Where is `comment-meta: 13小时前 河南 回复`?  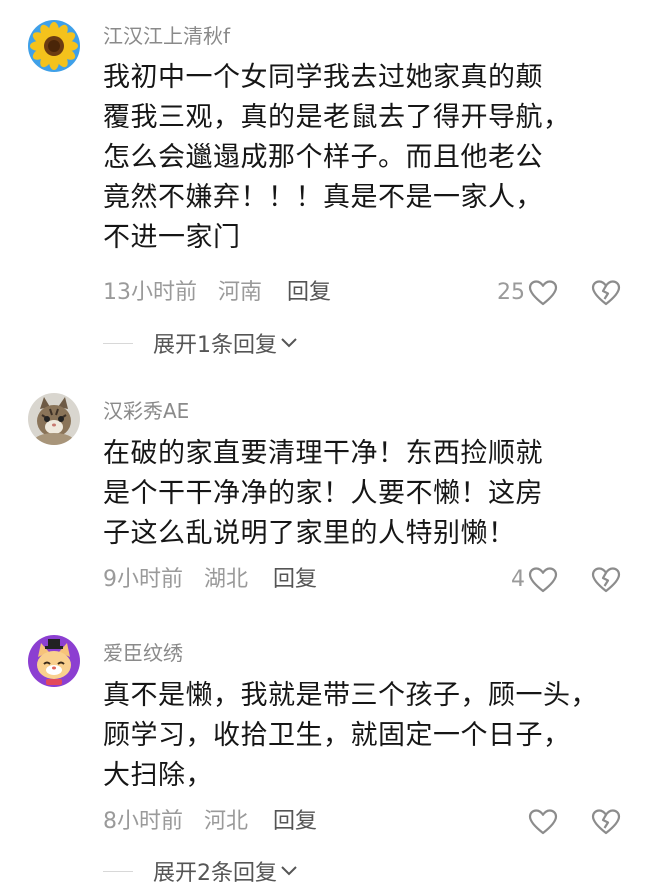 comment-meta: 13小时前 河南 回复 is located at coordinates (217, 293).